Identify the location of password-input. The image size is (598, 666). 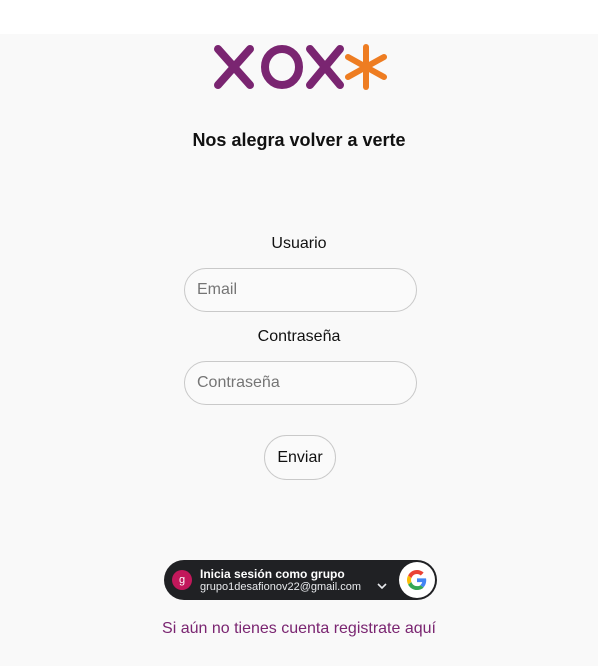
(300, 383).